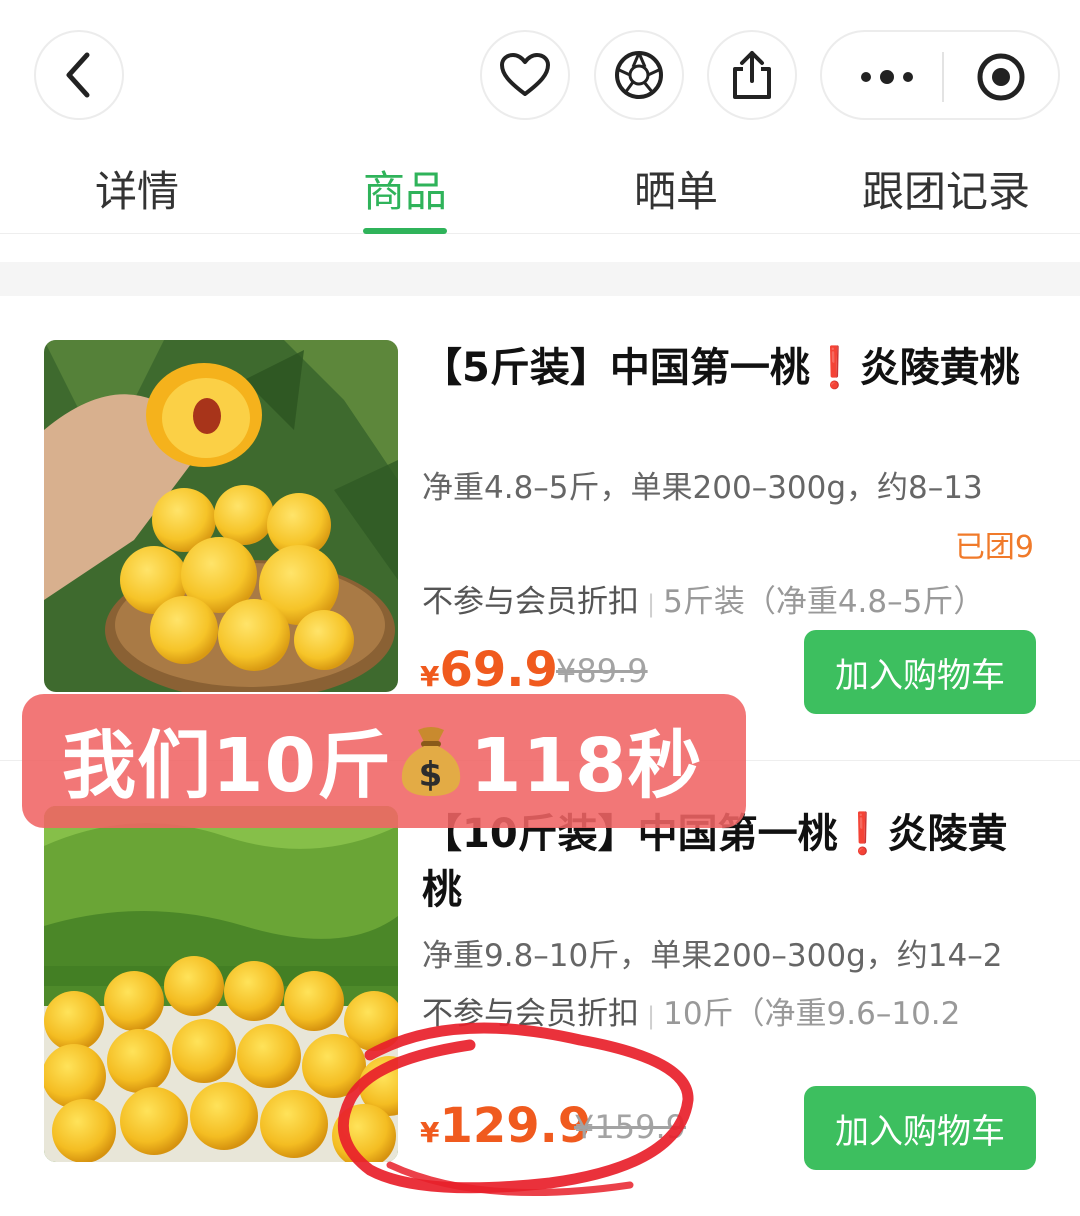  I want to click on tab-bar: 详情 商品 晒单 跟团记录, so click(540, 192).